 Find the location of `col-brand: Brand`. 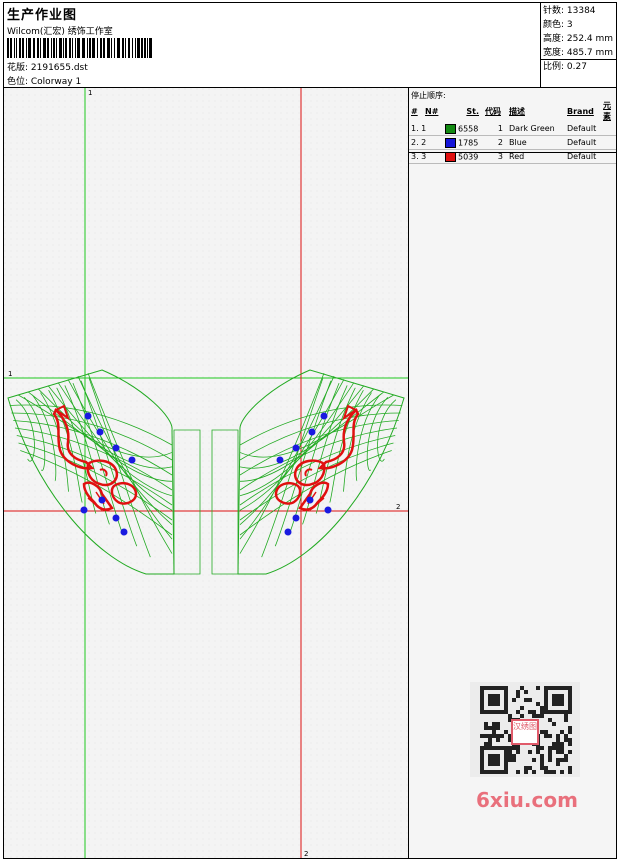

col-brand: Brand is located at coordinates (580, 111).